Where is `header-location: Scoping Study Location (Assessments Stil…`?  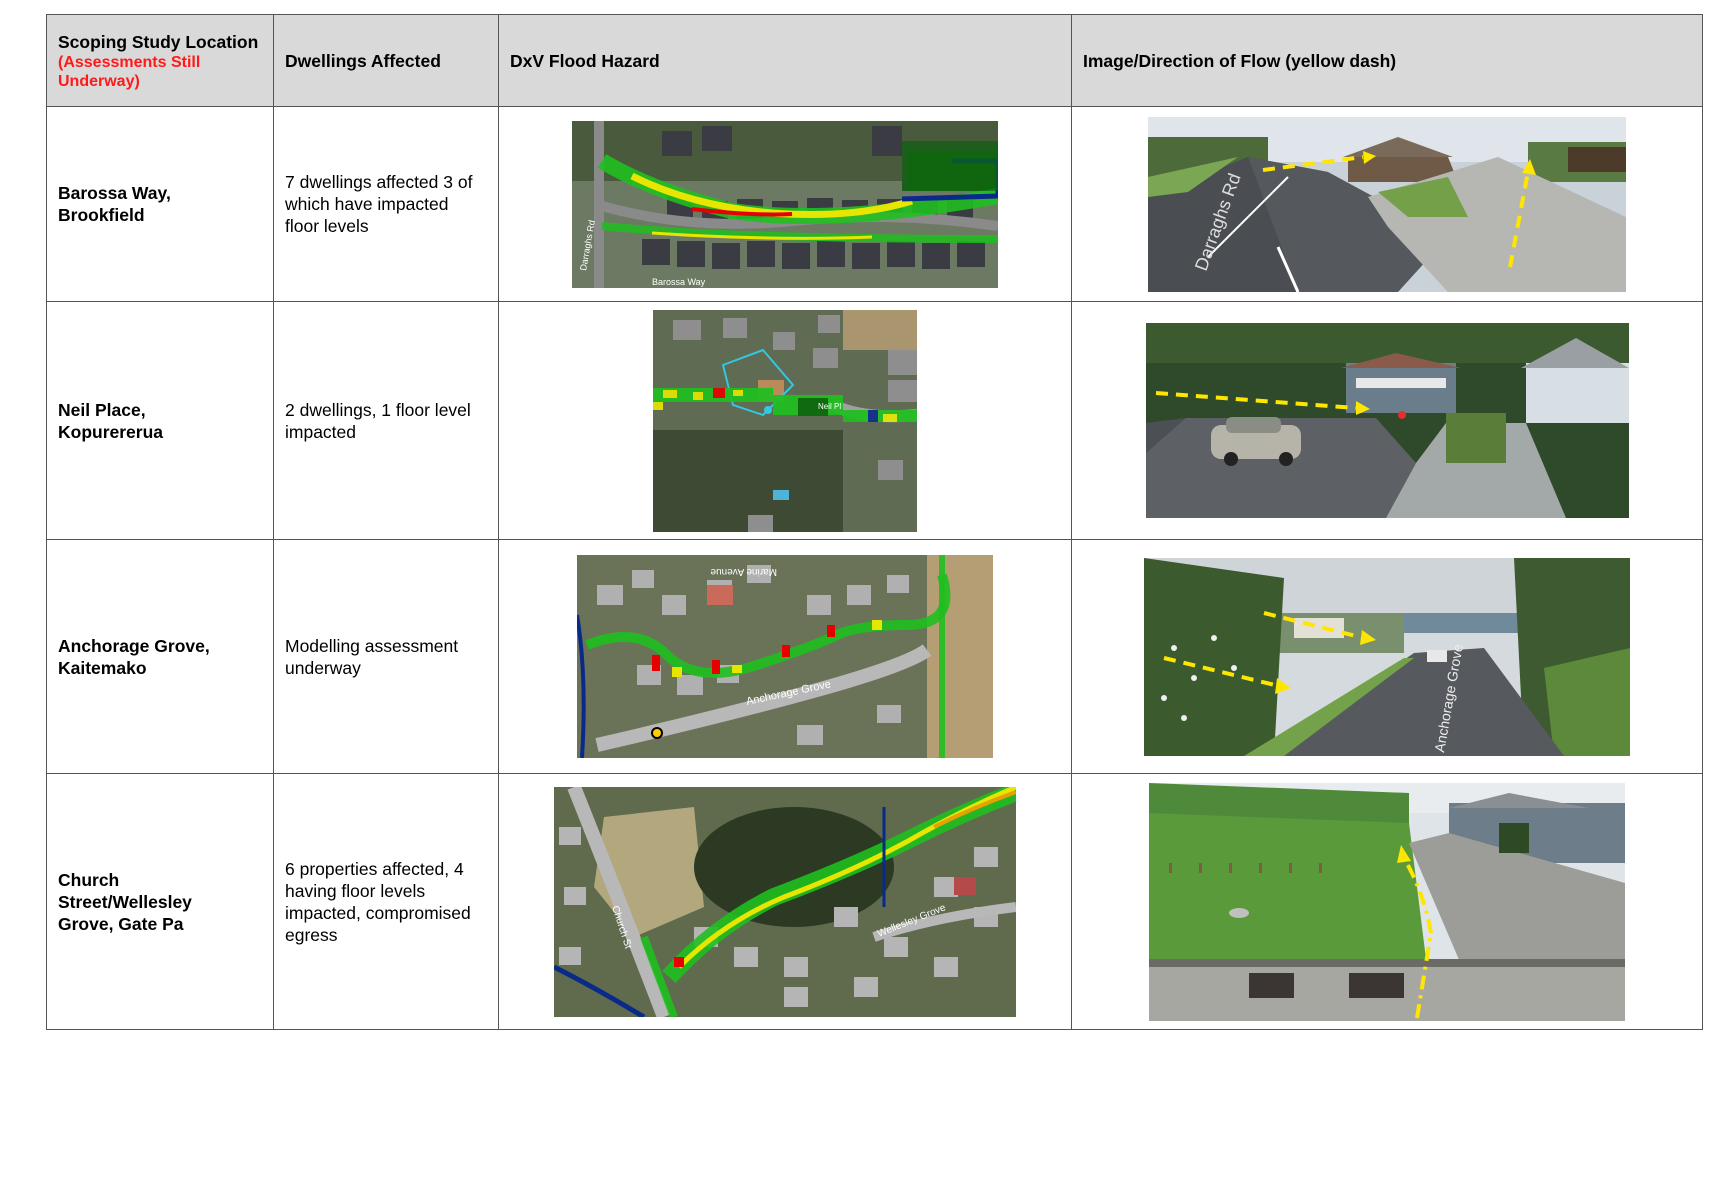
header-location: Scoping Study Location (Assessments Stil… is located at coordinates (160, 60).